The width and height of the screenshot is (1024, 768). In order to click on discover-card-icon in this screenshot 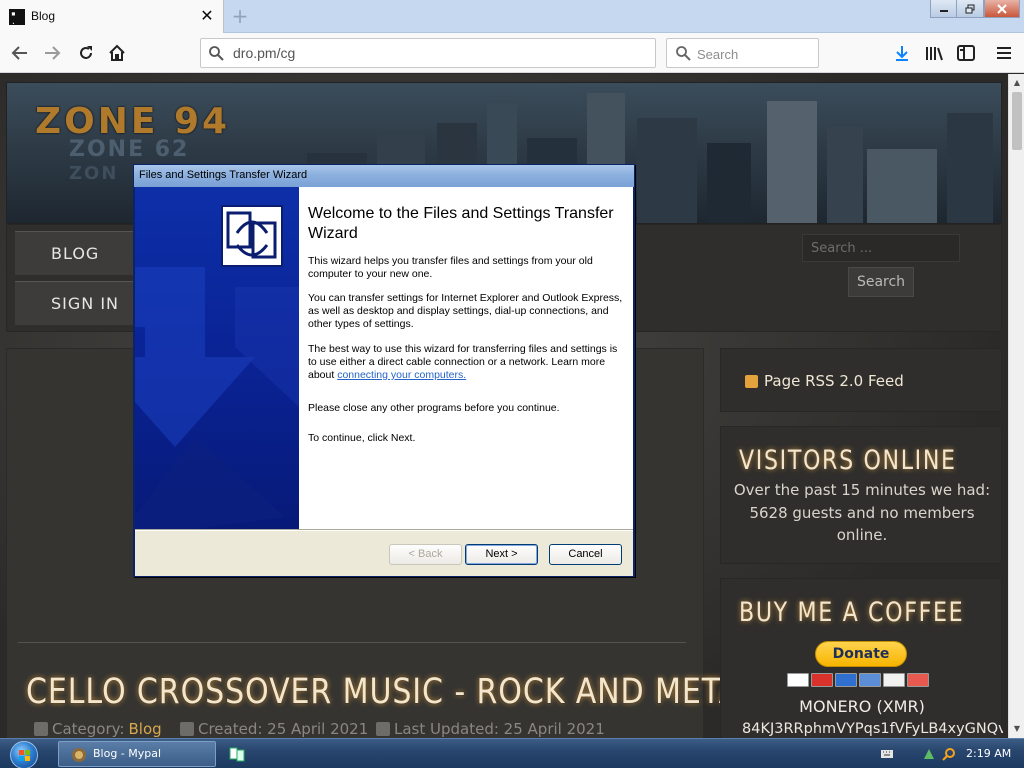, I will do `click(894, 680)`.